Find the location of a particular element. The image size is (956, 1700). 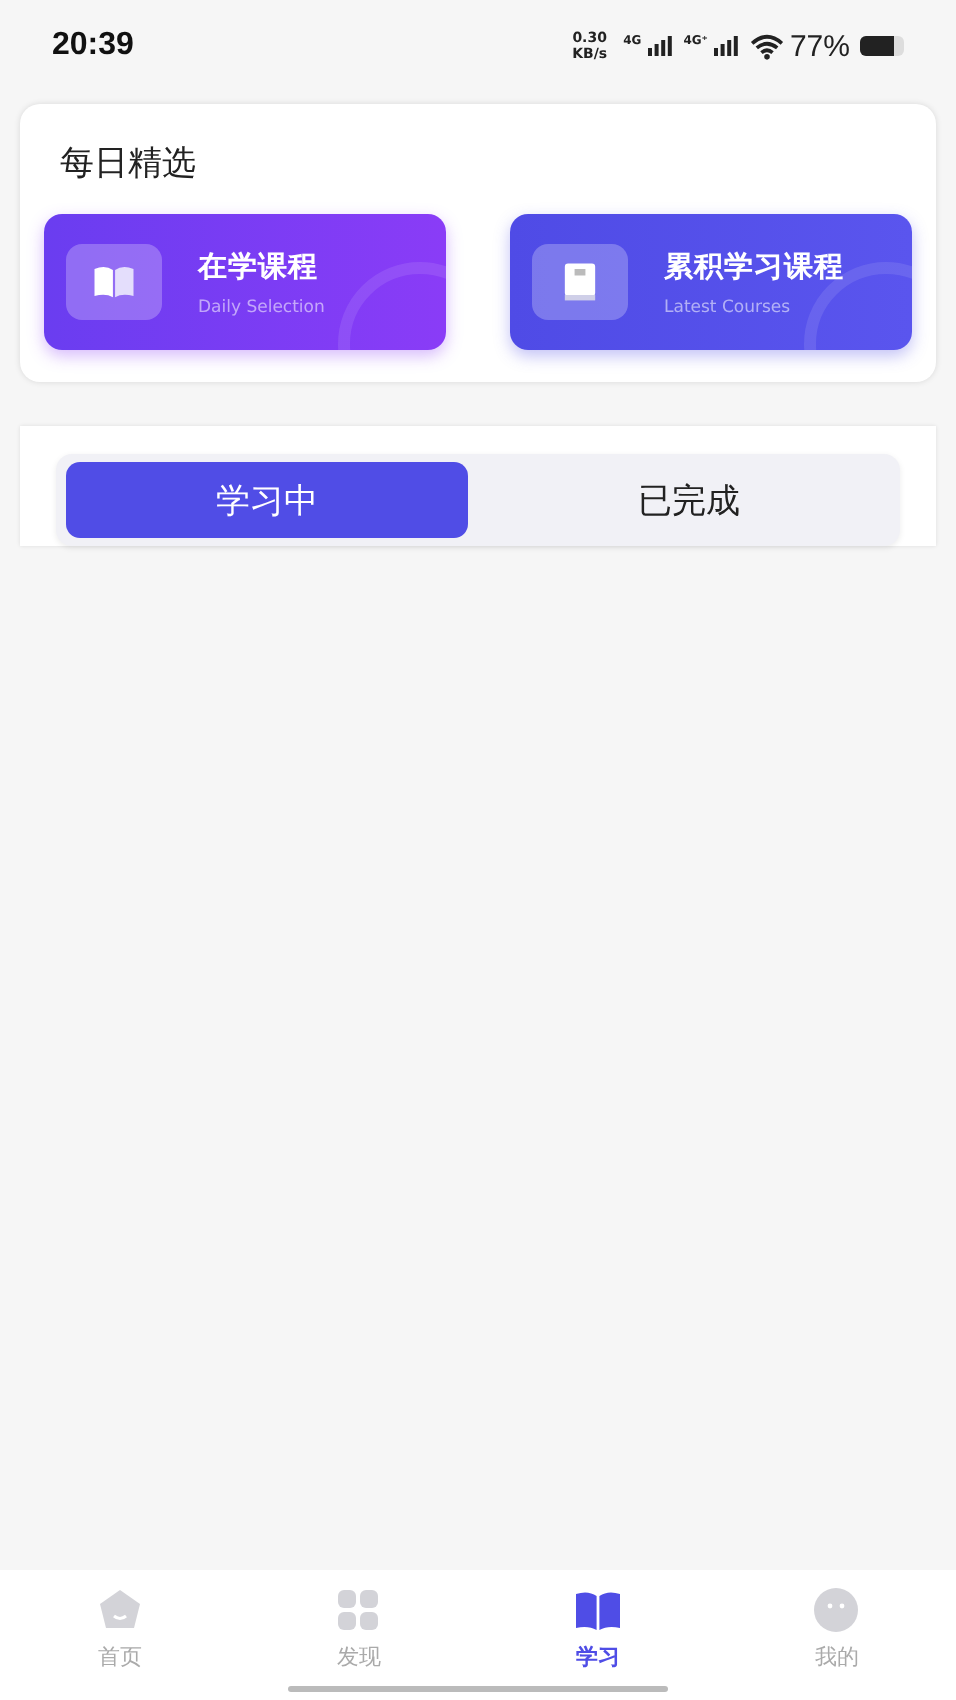

battery-icon is located at coordinates (882, 46).